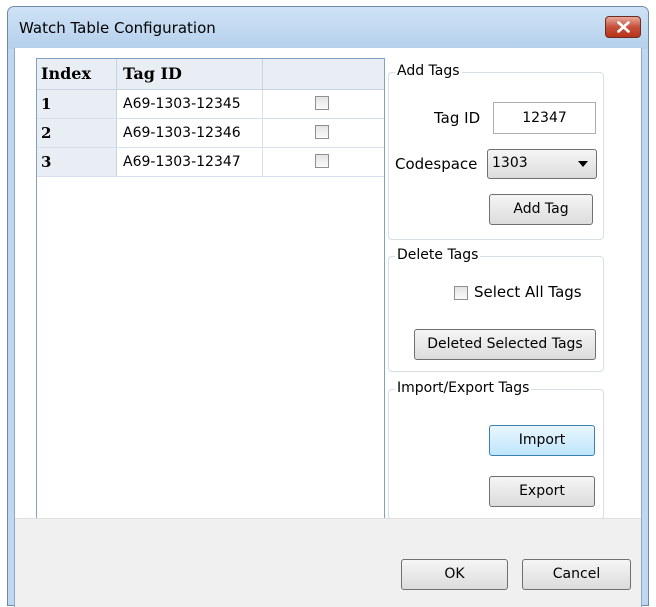 This screenshot has height=607, width=656. Describe the element at coordinates (328, 28) in the screenshot. I see `title-bar: Watch Table Configuration` at that location.